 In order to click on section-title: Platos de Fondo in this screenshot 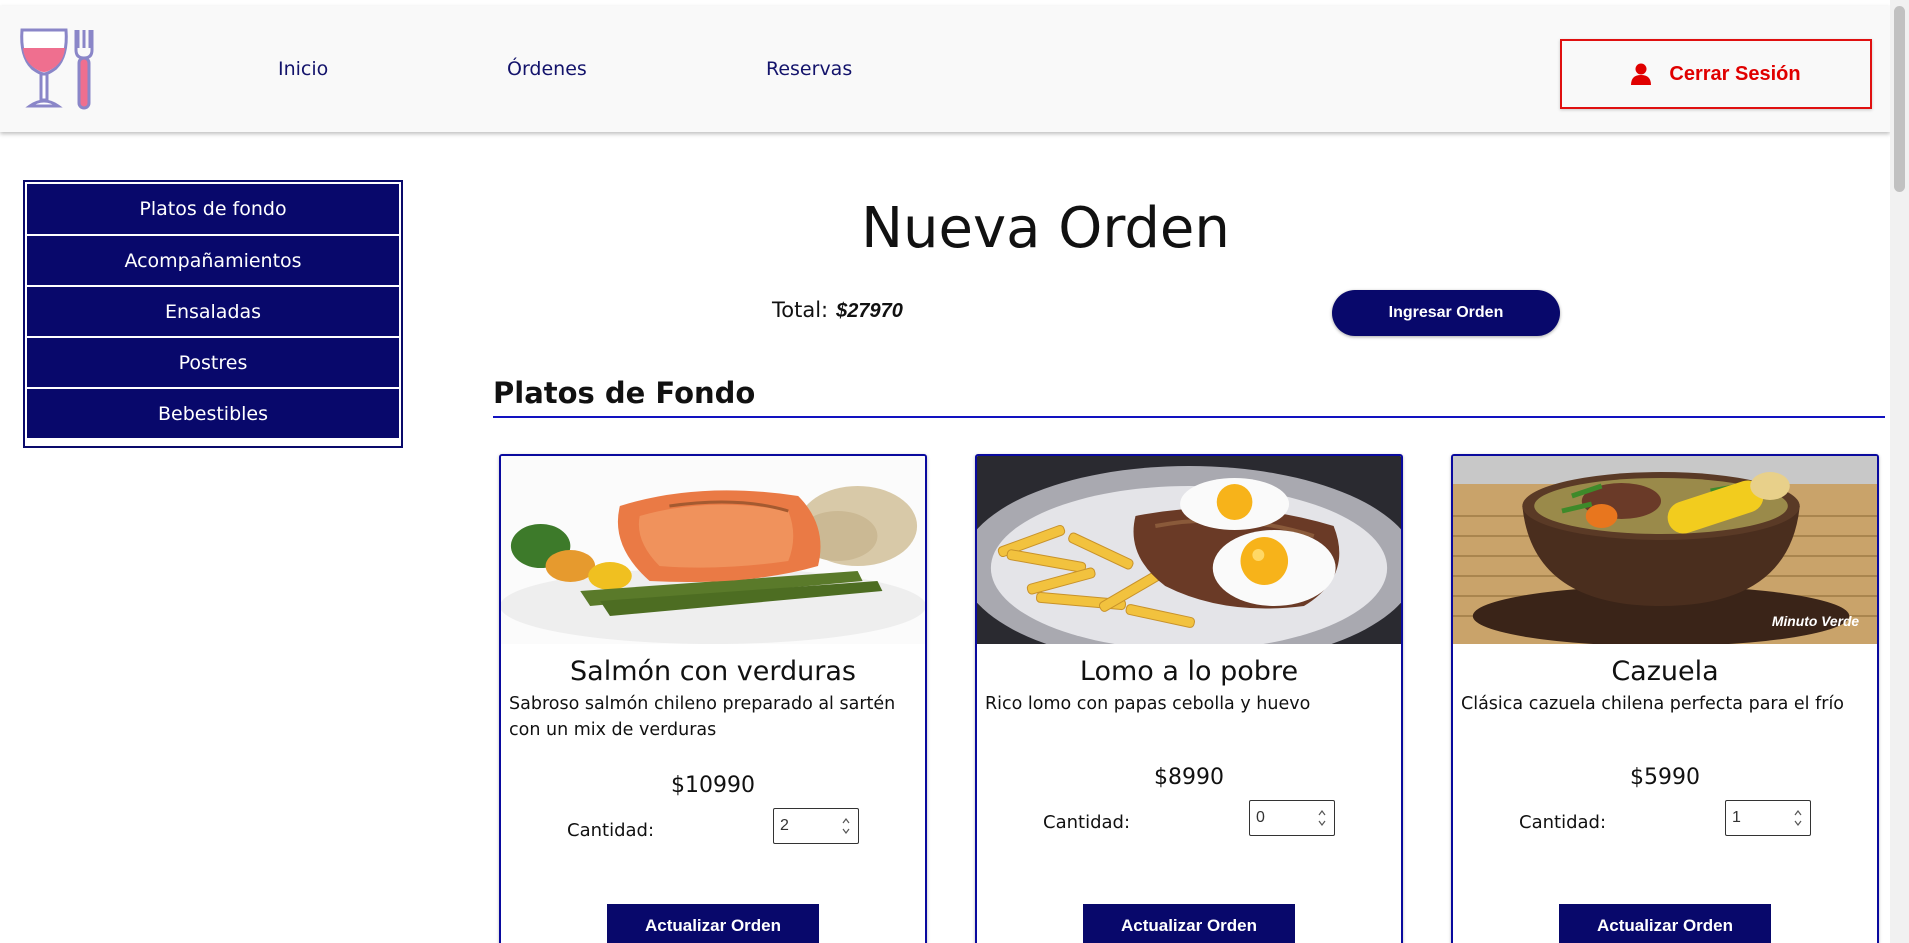, I will do `click(624, 393)`.